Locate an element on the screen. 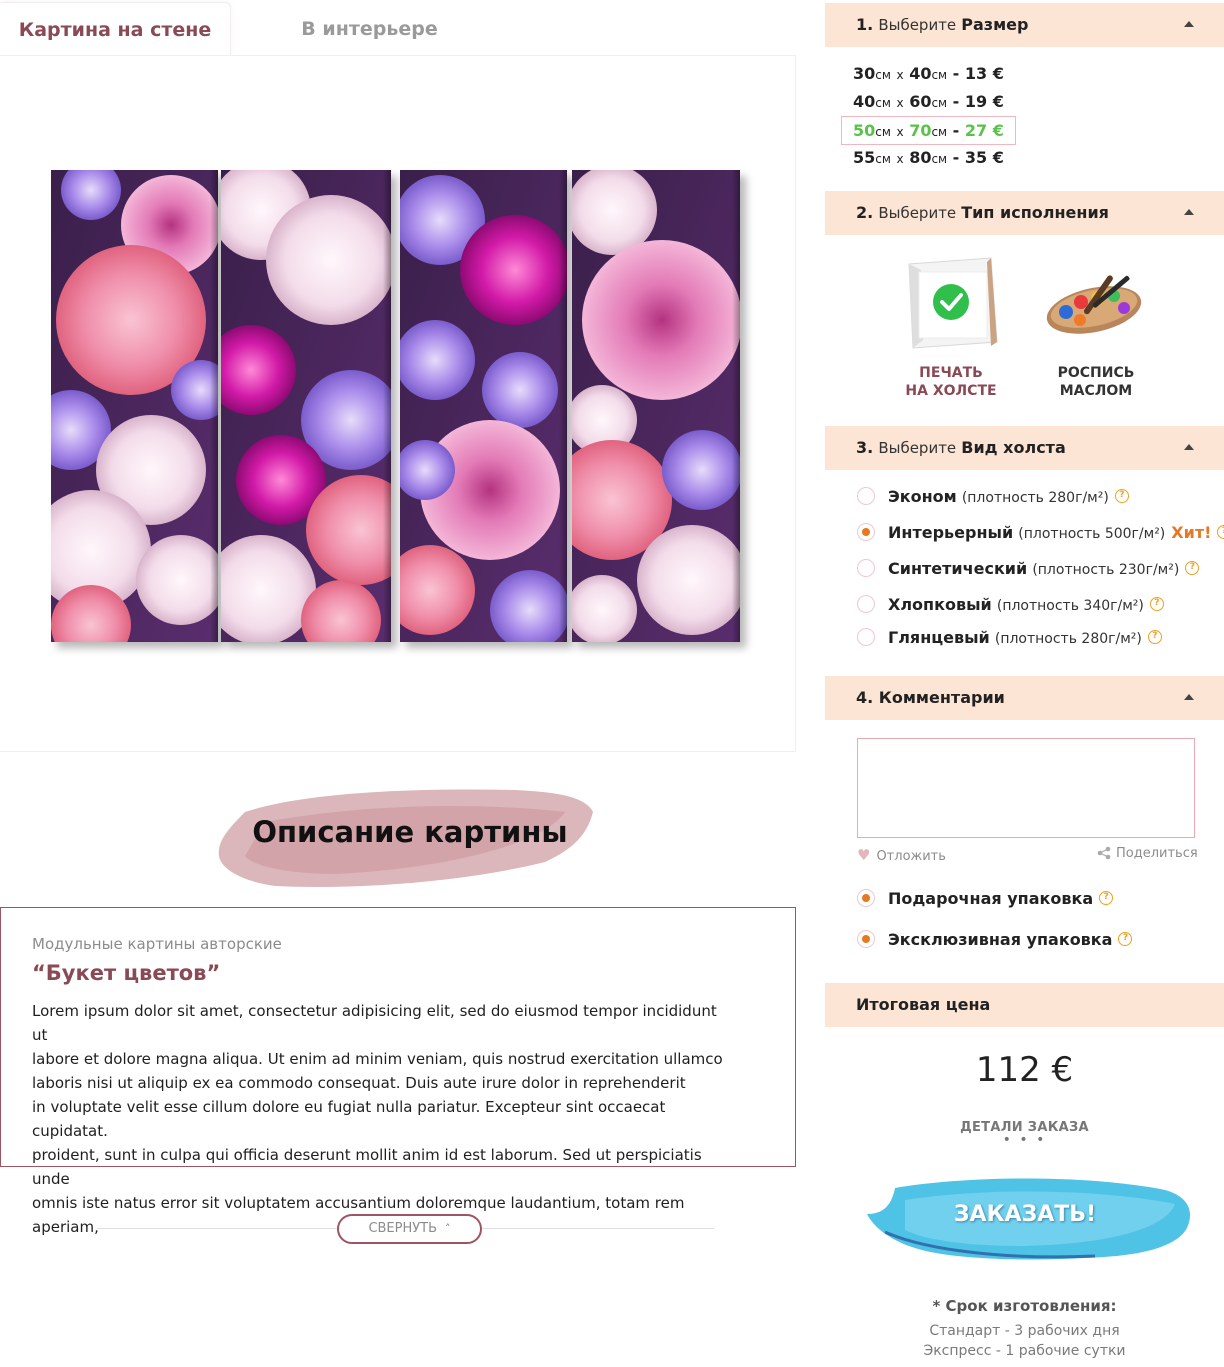 The height and width of the screenshot is (1367, 1224). type-canvas-print: ПЕЧАТЬ НА ХОЛСТЕ is located at coordinates (951, 327).